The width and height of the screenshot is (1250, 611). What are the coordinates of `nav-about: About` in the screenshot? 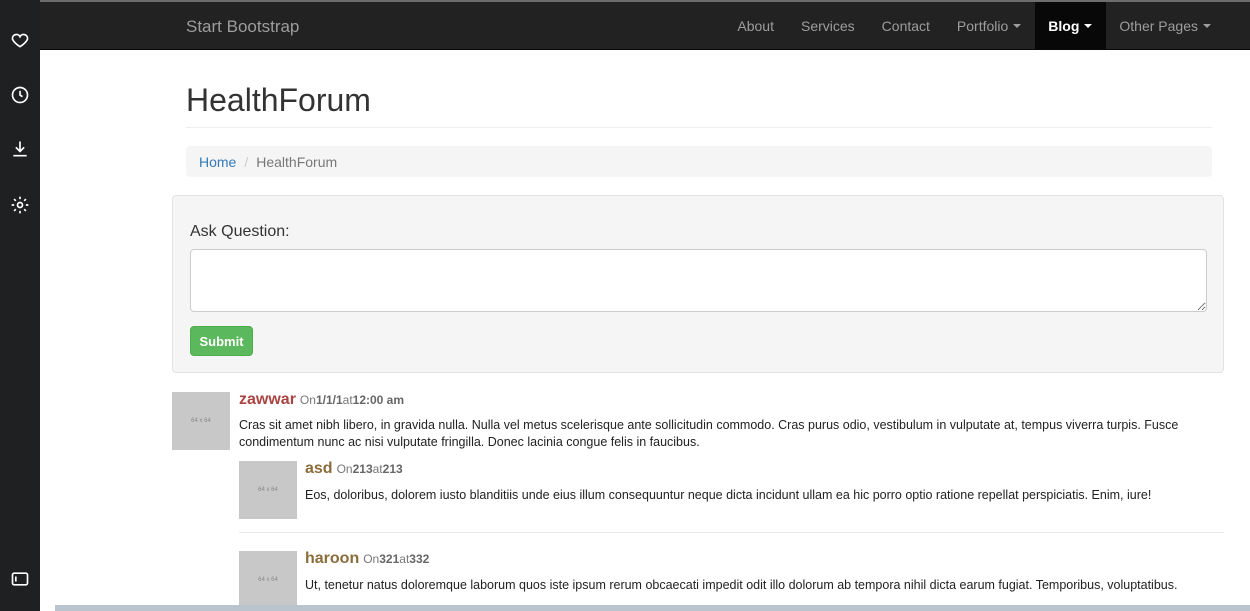 It's located at (756, 25).